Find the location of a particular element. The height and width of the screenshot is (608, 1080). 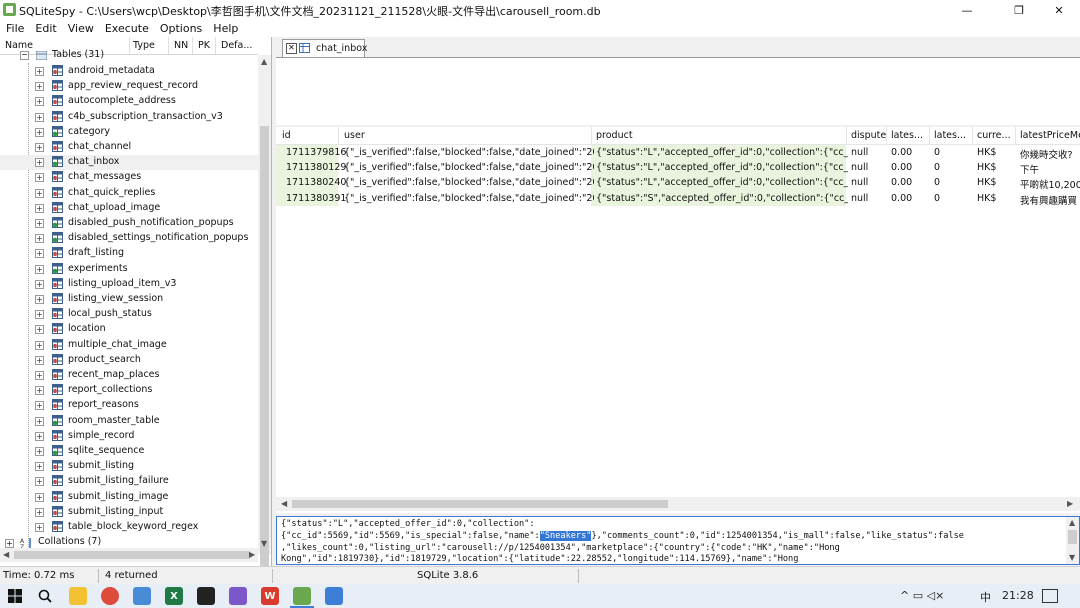

notification-icon is located at coordinates (1050, 596).